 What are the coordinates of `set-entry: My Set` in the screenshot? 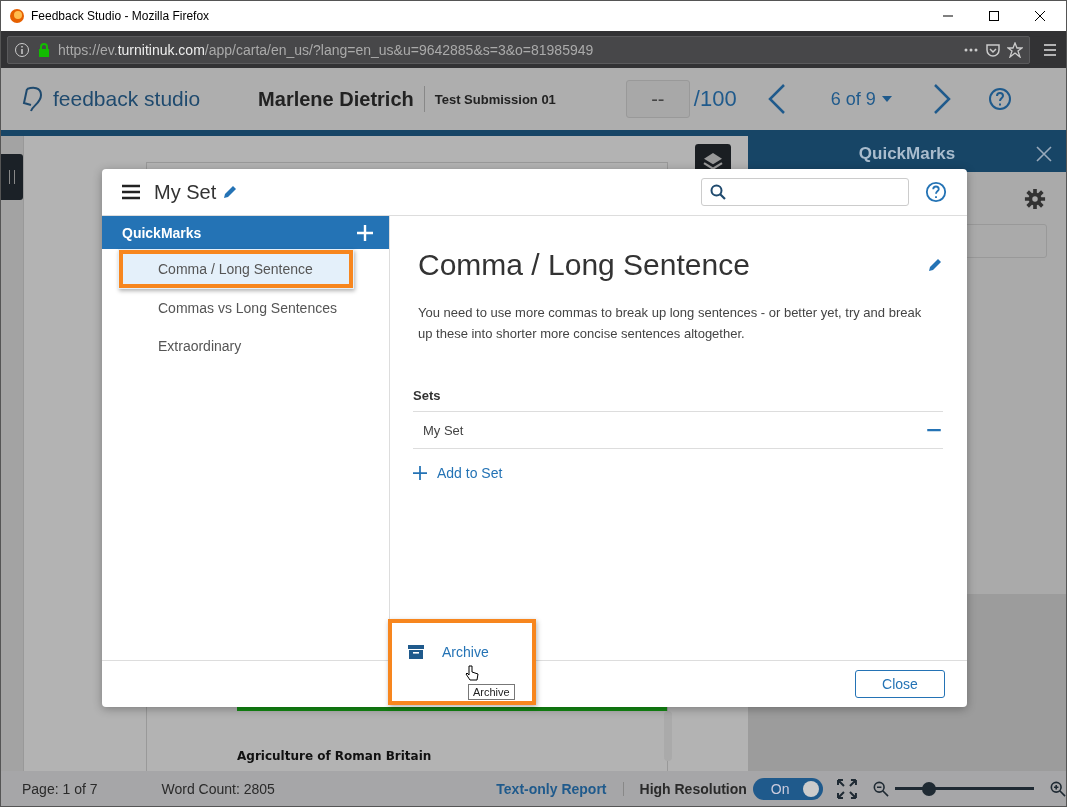 It's located at (443, 430).